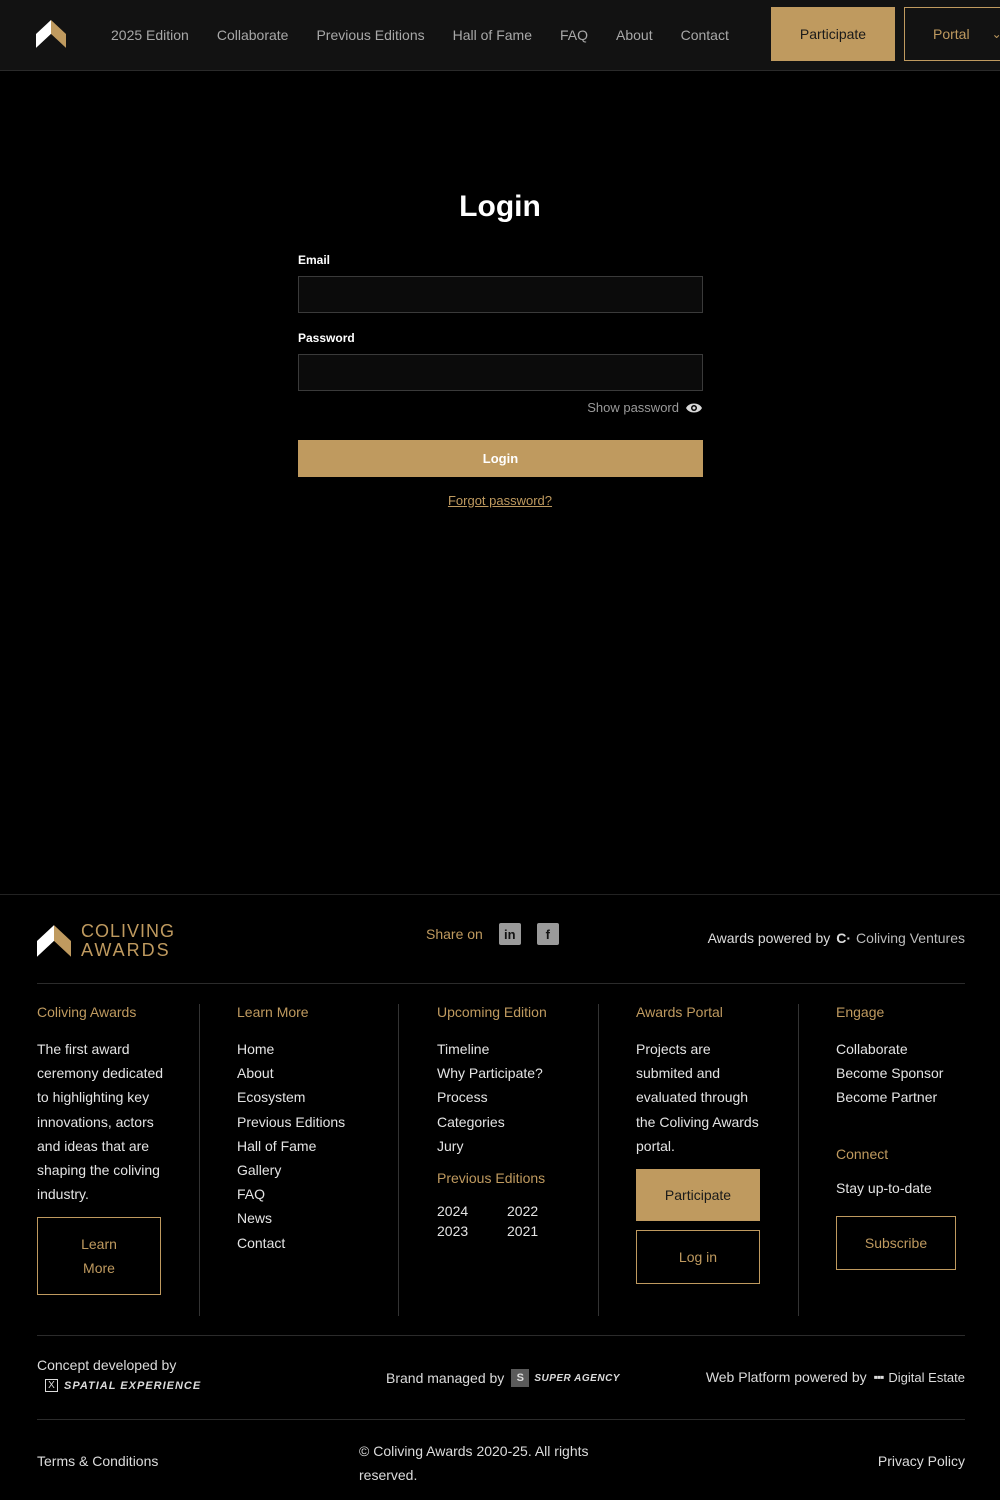 Image resolution: width=1000 pixels, height=1500 pixels. I want to click on footer-link-process: Process, so click(517, 1097).